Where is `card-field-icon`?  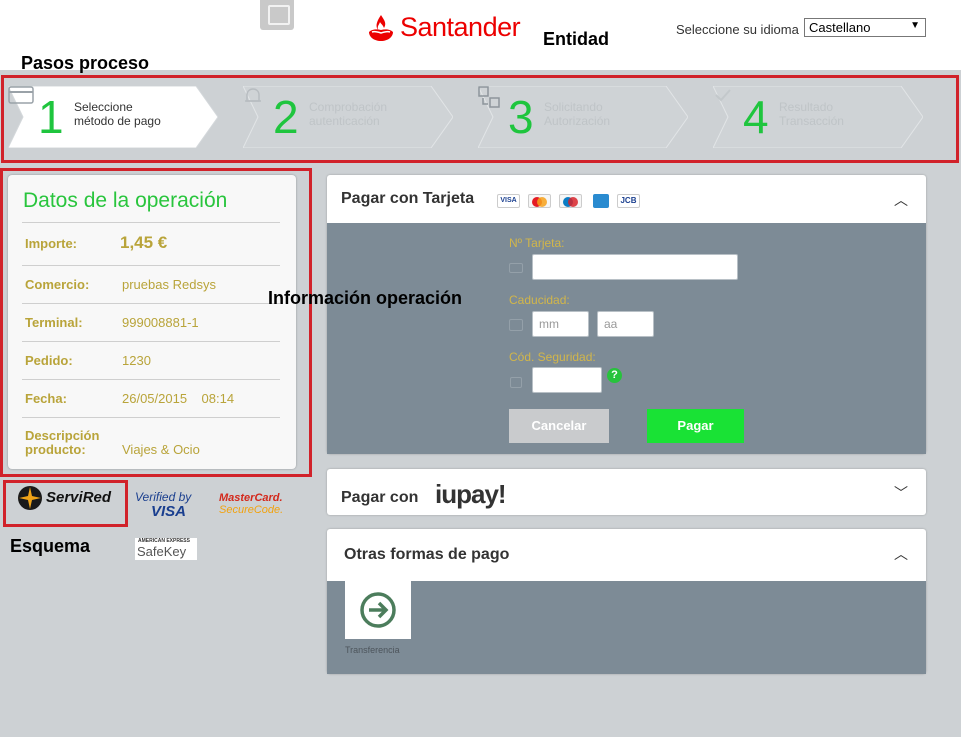
card-field-icon is located at coordinates (516, 268).